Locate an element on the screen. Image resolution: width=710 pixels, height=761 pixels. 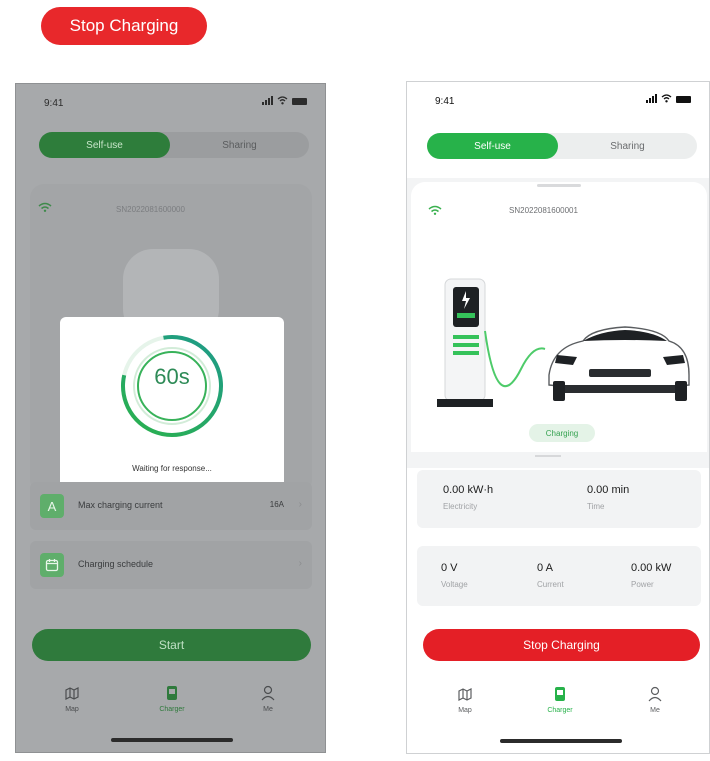
max-current-row: A Max charging current 16A › is located at coordinates (171, 506).